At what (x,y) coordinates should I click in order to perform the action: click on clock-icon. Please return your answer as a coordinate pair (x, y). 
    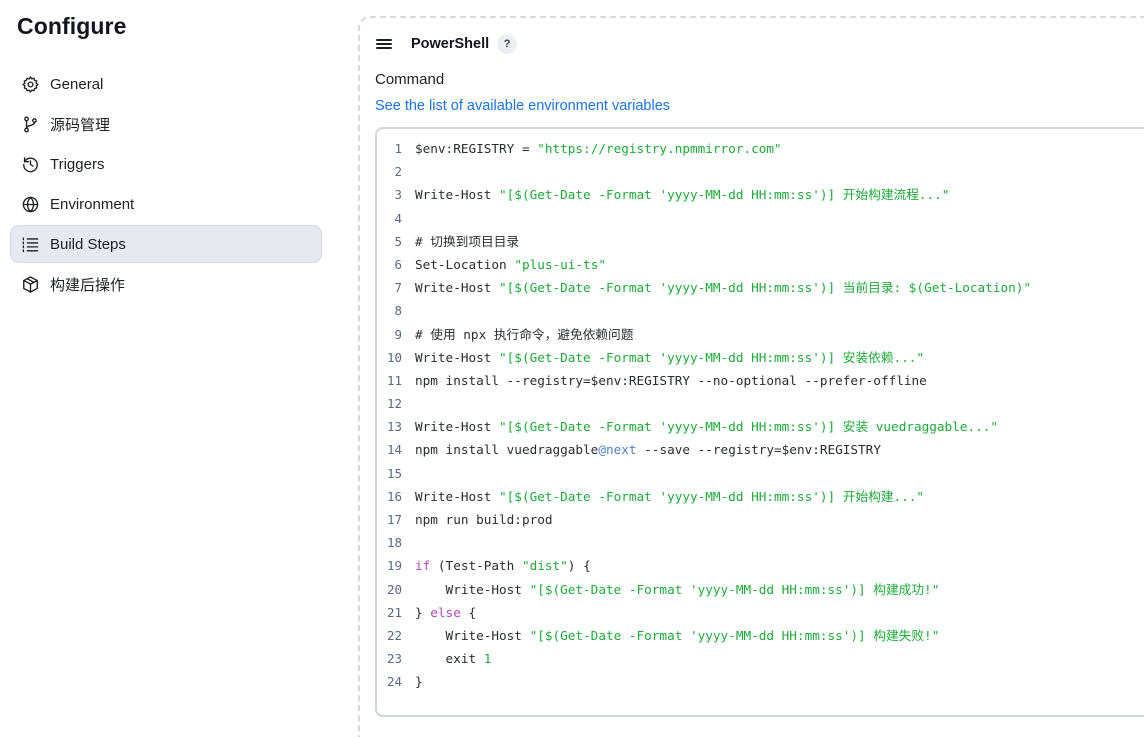
    Looking at the image, I should click on (30, 164).